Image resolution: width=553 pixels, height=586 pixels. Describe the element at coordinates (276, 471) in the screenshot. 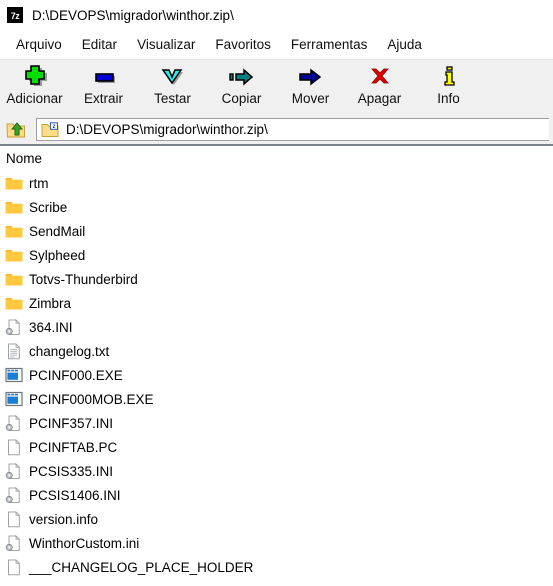

I see `list-item: PCSIS335.INI` at that location.